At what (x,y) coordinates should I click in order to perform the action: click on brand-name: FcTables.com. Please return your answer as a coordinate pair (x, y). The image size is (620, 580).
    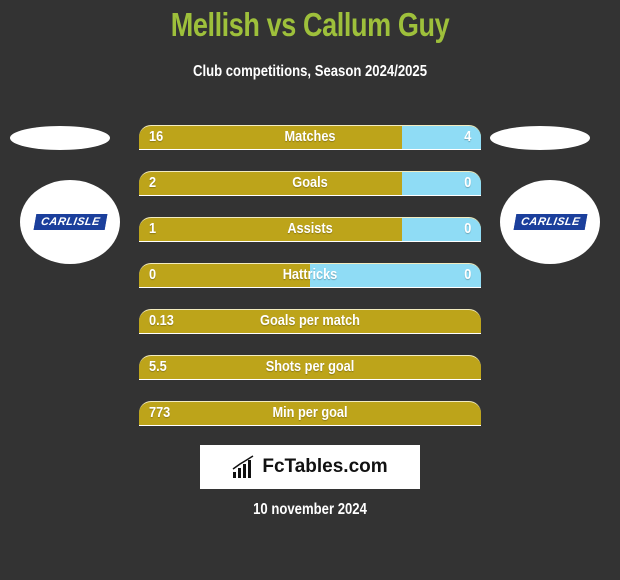
    Looking at the image, I should click on (325, 466).